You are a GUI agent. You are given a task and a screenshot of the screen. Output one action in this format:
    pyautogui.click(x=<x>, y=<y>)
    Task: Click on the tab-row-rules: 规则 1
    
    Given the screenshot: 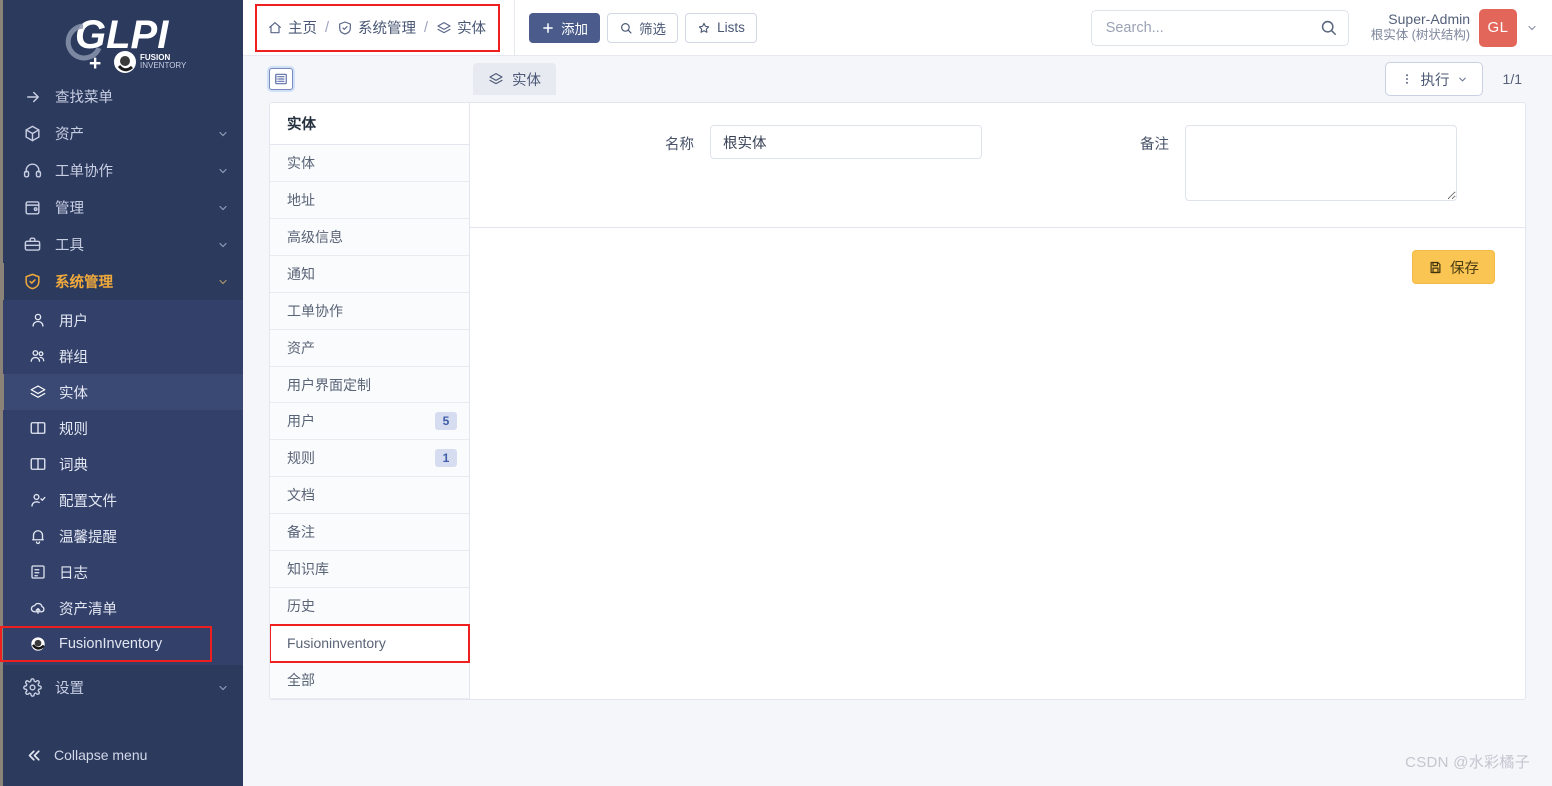 What is the action you would take?
    pyautogui.click(x=369, y=459)
    